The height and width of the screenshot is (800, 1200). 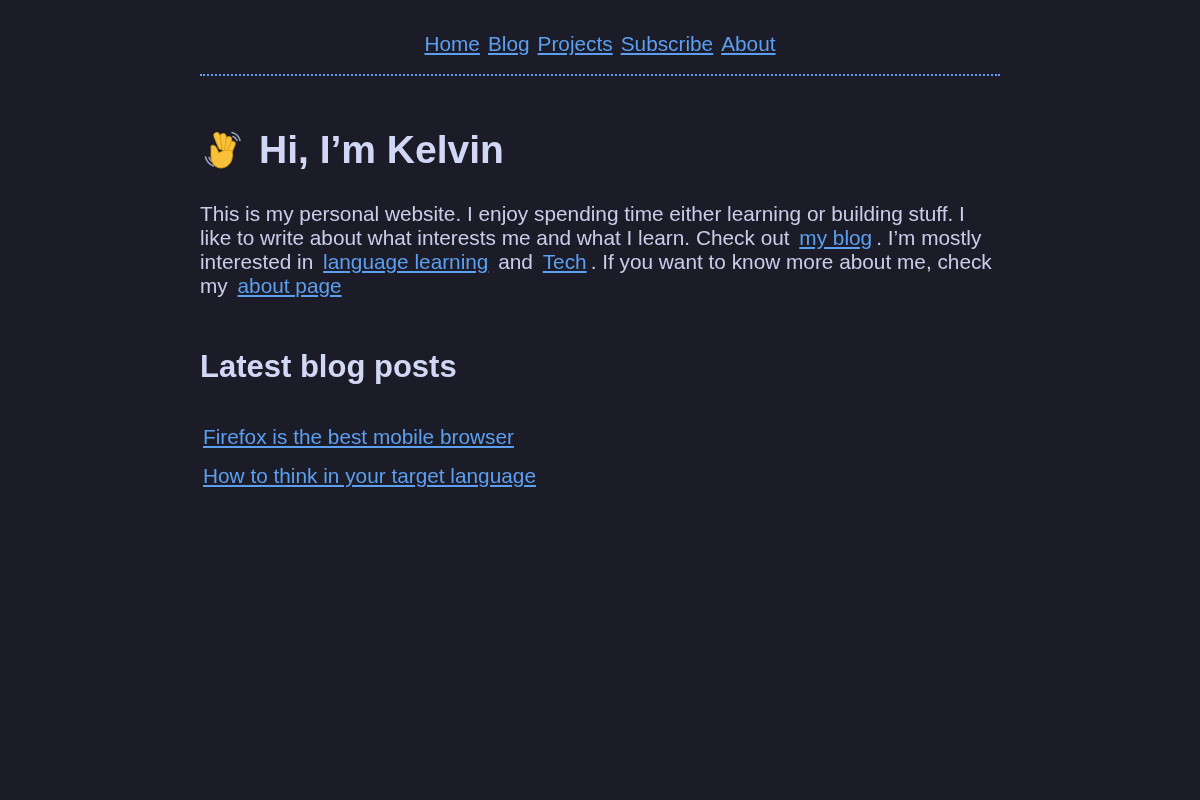 What do you see at coordinates (667, 44) in the screenshot?
I see `nav-link: Subscribe` at bounding box center [667, 44].